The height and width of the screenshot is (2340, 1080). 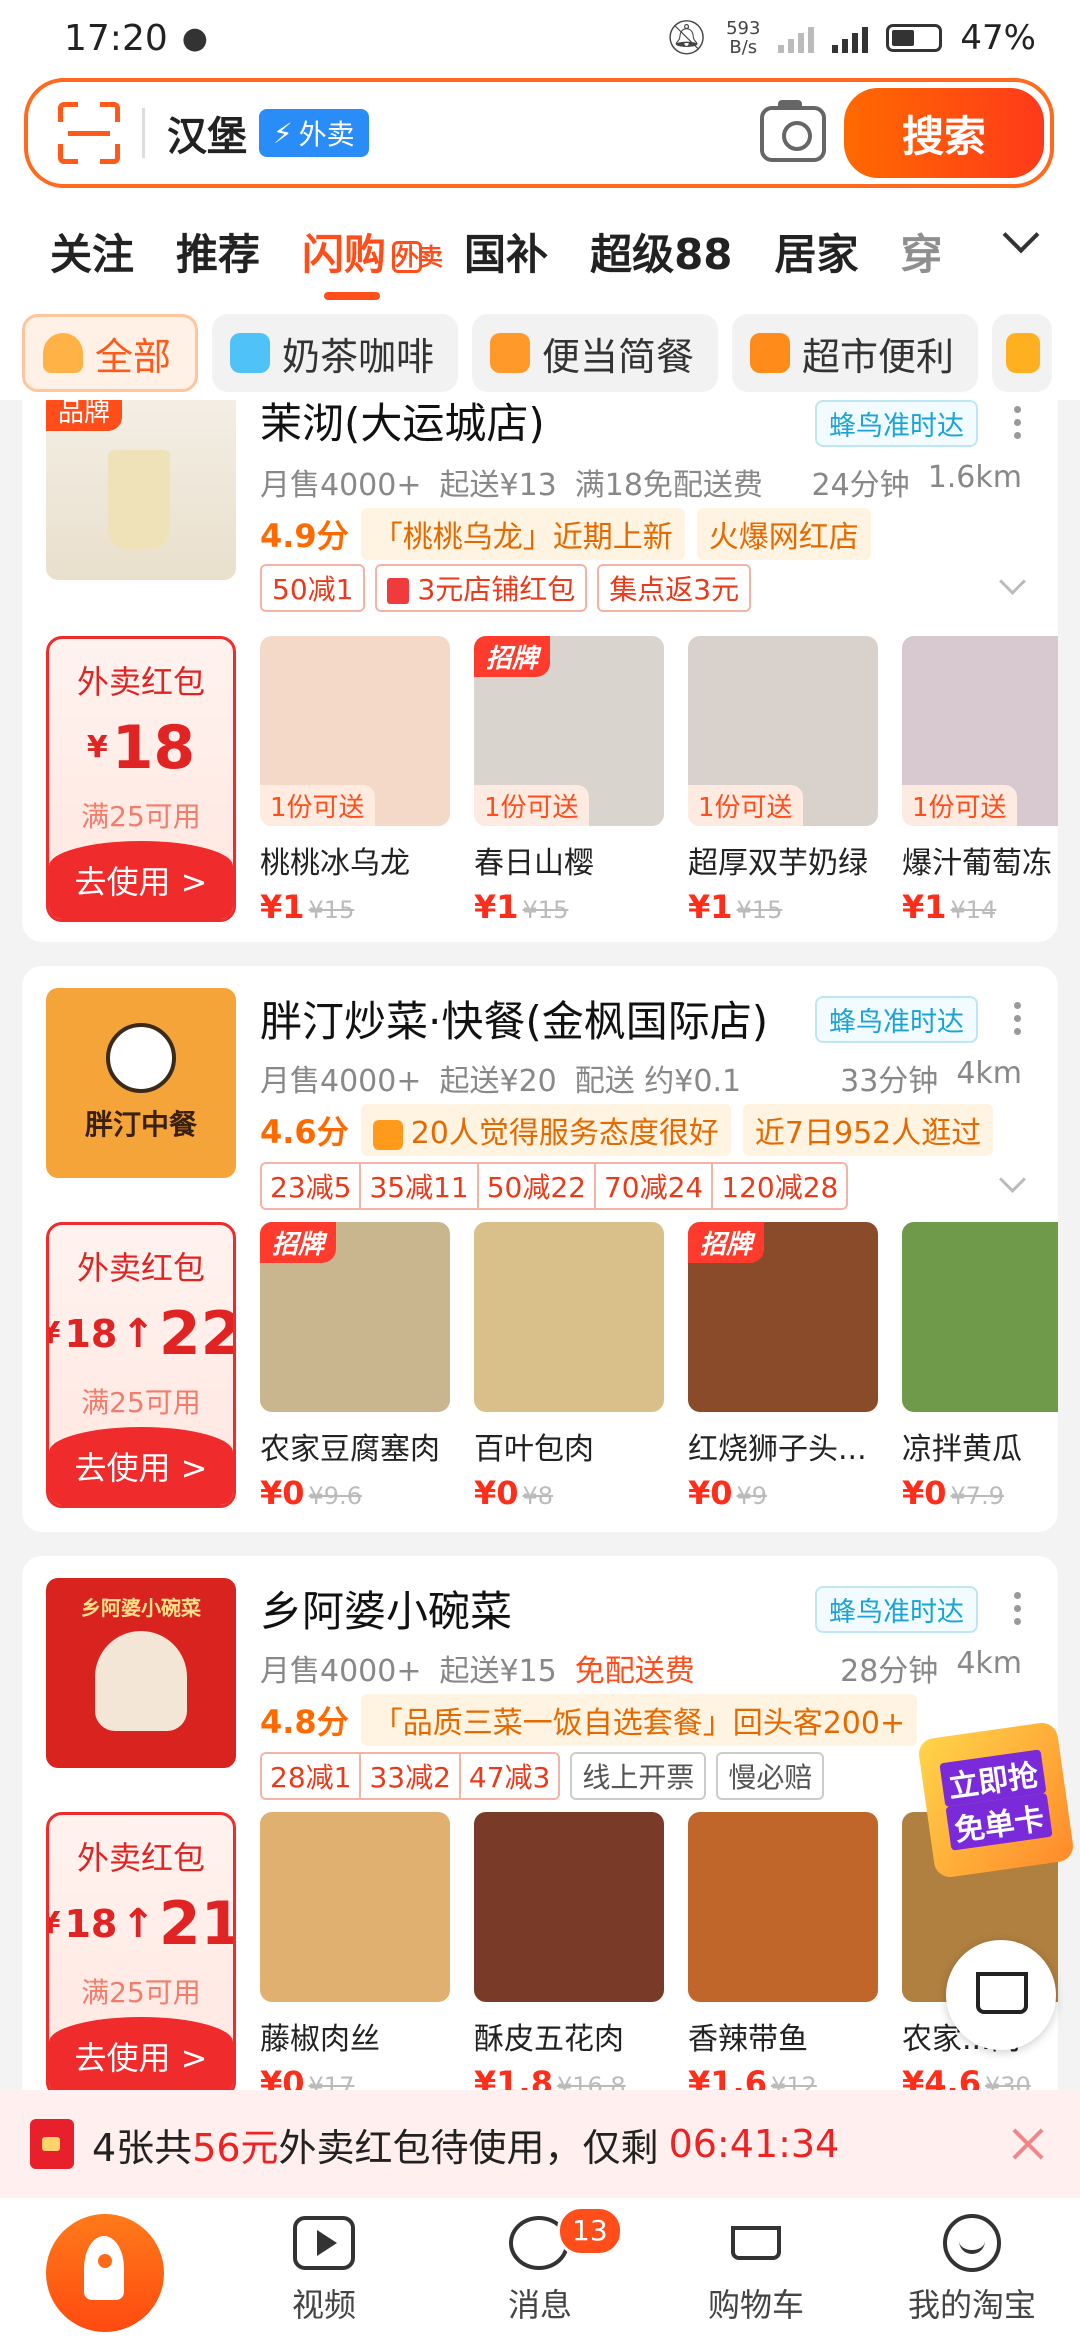 What do you see at coordinates (778, 863) in the screenshot?
I see `product-name: 超厚双芋奶绿` at bounding box center [778, 863].